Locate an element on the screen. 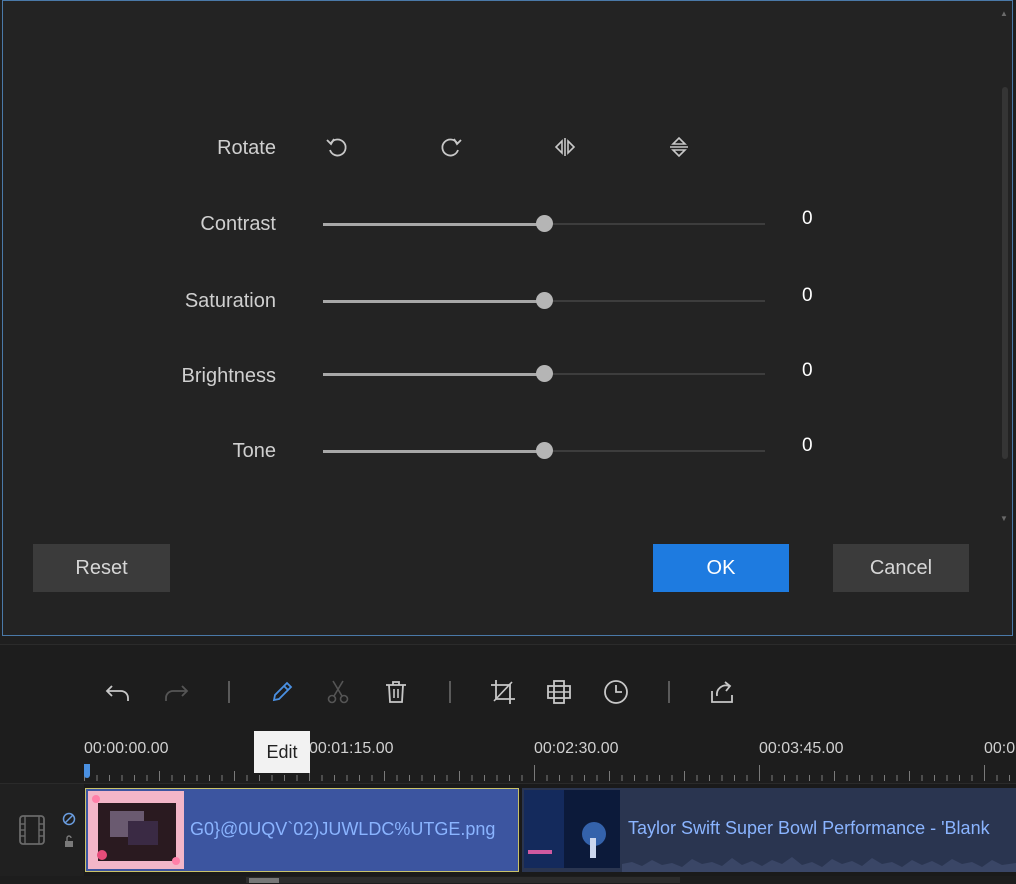  time-label: 00:00:00.00 is located at coordinates (126, 748).